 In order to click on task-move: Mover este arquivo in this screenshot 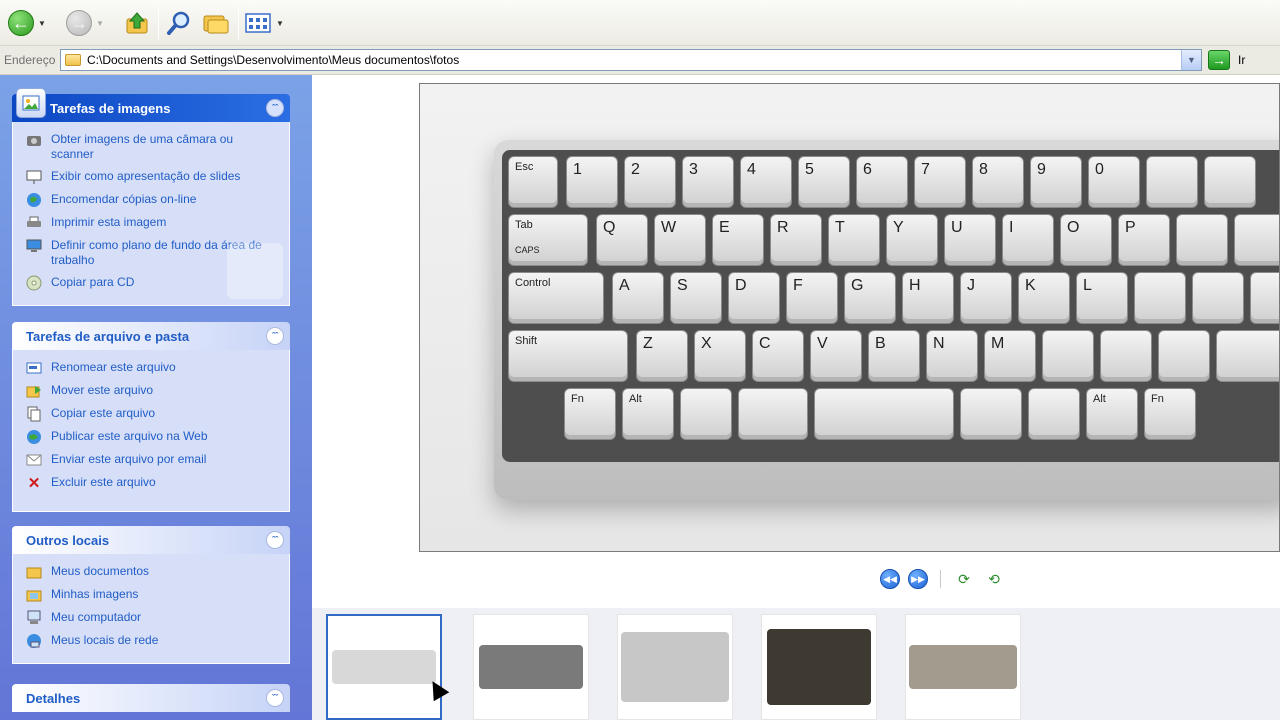, I will do `click(152, 391)`.